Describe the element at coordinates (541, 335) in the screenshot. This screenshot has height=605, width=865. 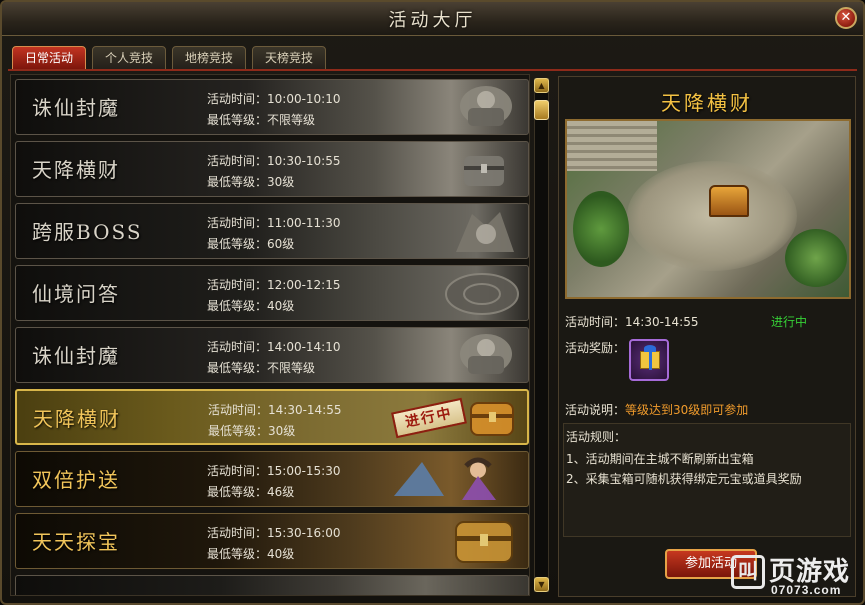
I see `list-scrollbar: ▲ ▼` at that location.